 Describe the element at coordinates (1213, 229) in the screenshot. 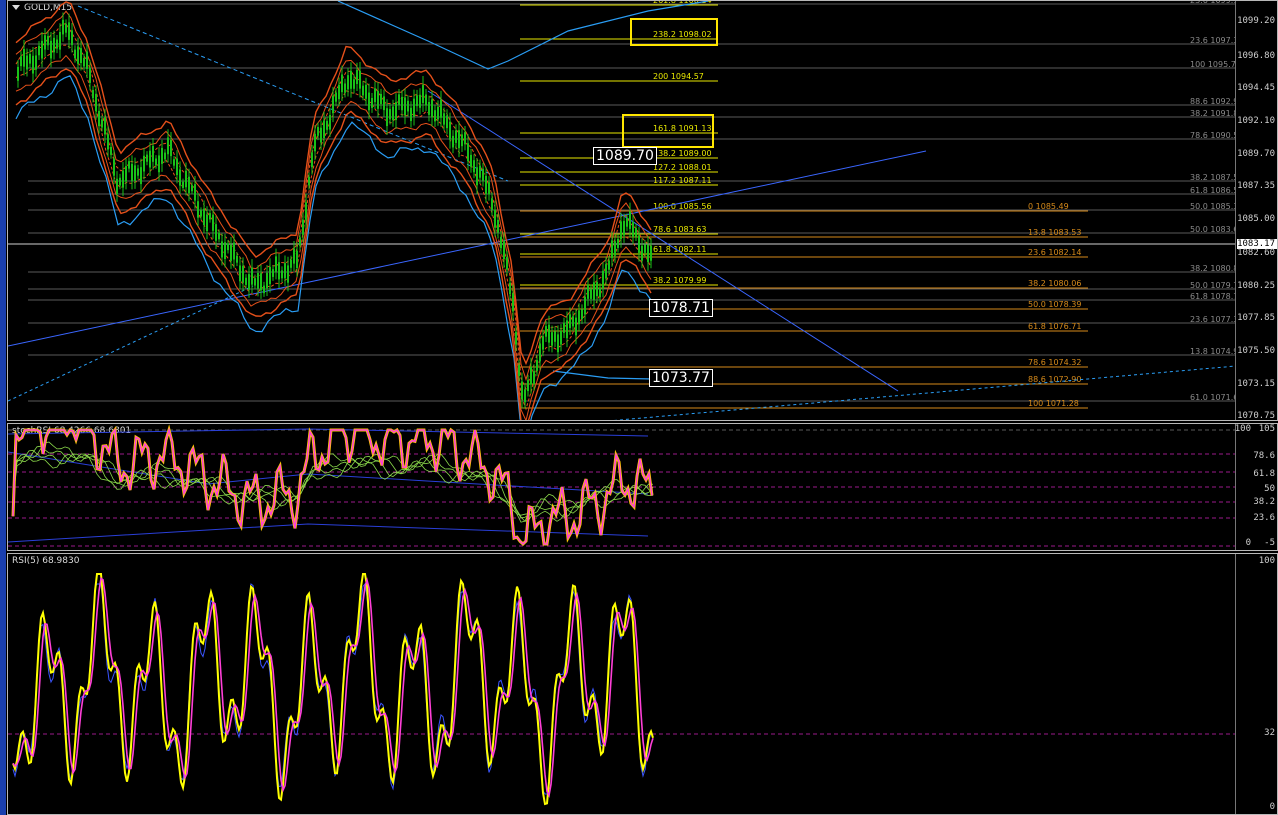

I see `fib-right-label: 50.0 1083.66` at that location.